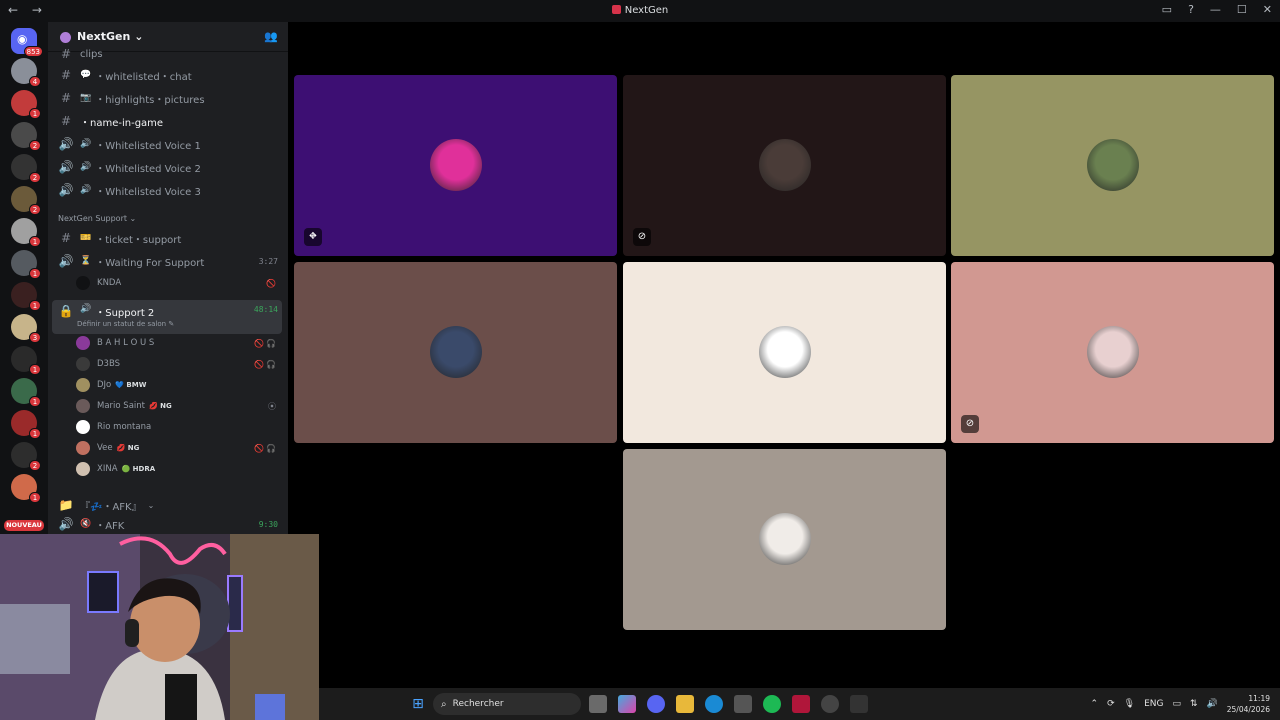  What do you see at coordinates (128, 448) in the screenshot?
I see `role-tag: 💋 NG` at bounding box center [128, 448].